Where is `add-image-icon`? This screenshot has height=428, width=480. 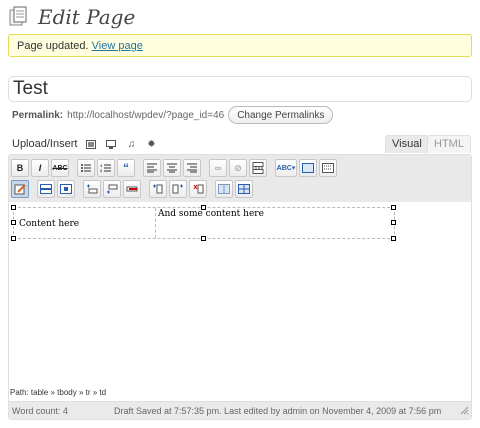 add-image-icon is located at coordinates (91, 144).